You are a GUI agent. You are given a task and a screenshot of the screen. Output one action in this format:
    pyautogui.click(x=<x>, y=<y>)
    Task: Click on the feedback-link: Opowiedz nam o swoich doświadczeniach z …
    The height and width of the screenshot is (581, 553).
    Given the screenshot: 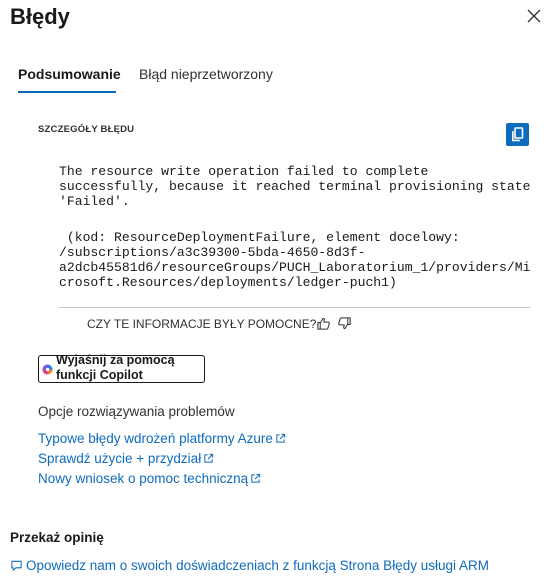 What is the action you would take?
    pyautogui.click(x=249, y=565)
    